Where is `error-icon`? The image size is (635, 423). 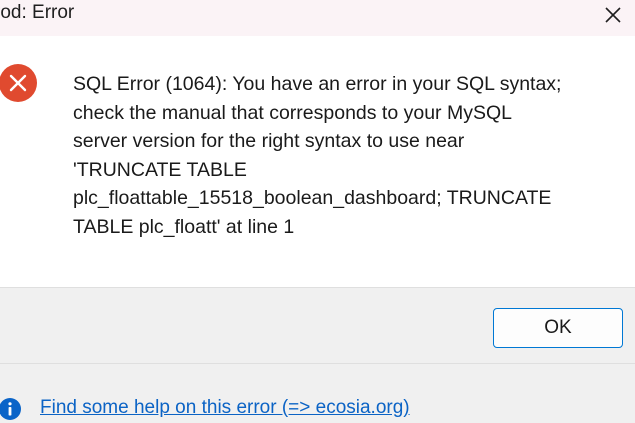
error-icon is located at coordinates (18, 83).